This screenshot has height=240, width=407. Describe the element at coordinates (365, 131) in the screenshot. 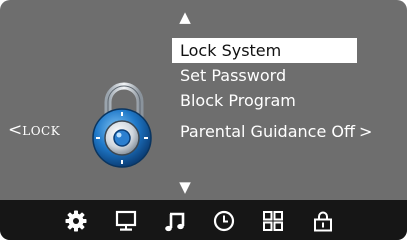

I see `right-arrow-icon: >` at that location.